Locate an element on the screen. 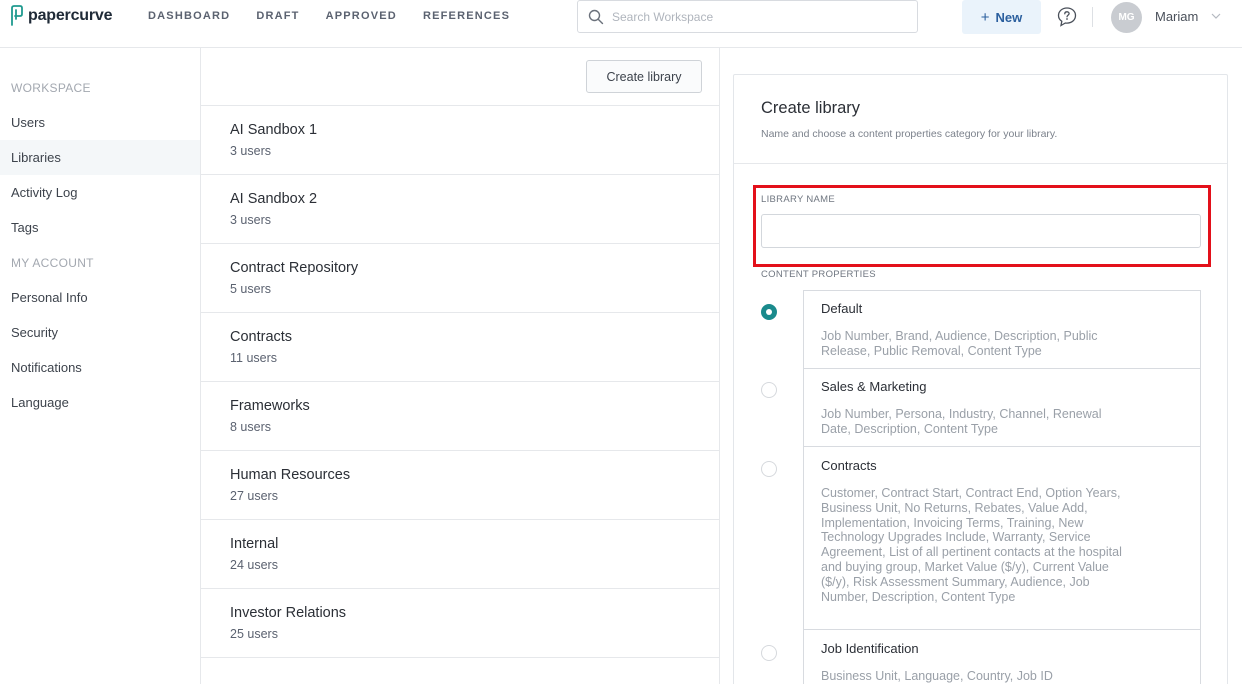 The width and height of the screenshot is (1242, 684). library-row: Contracts 11 users is located at coordinates (460, 346).